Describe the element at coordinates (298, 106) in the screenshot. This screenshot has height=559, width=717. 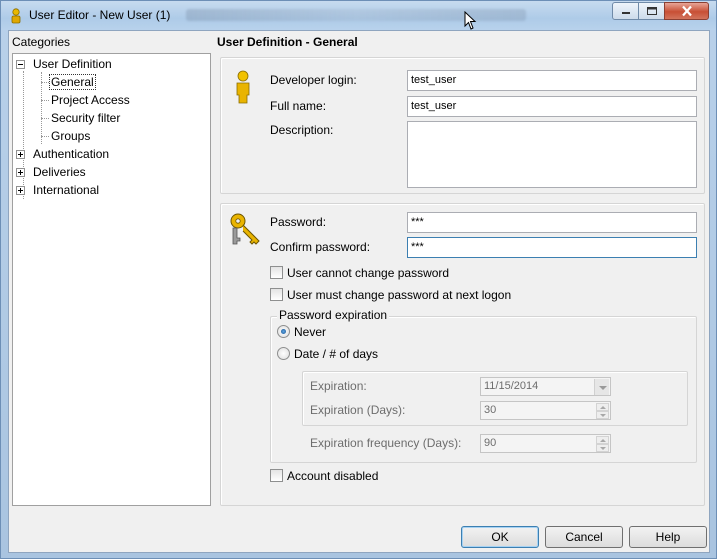
I see `full-name-label: Full name:` at that location.